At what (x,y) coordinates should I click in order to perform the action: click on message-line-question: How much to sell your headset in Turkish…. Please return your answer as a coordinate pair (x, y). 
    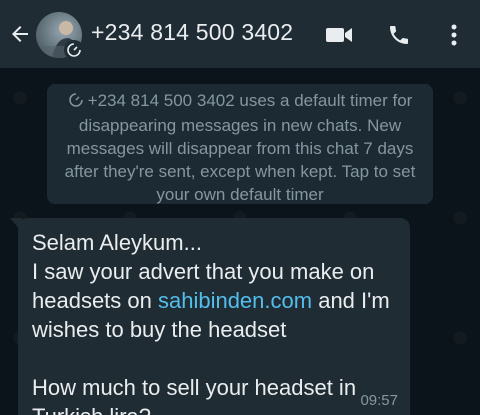
    Looking at the image, I should click on (194, 395).